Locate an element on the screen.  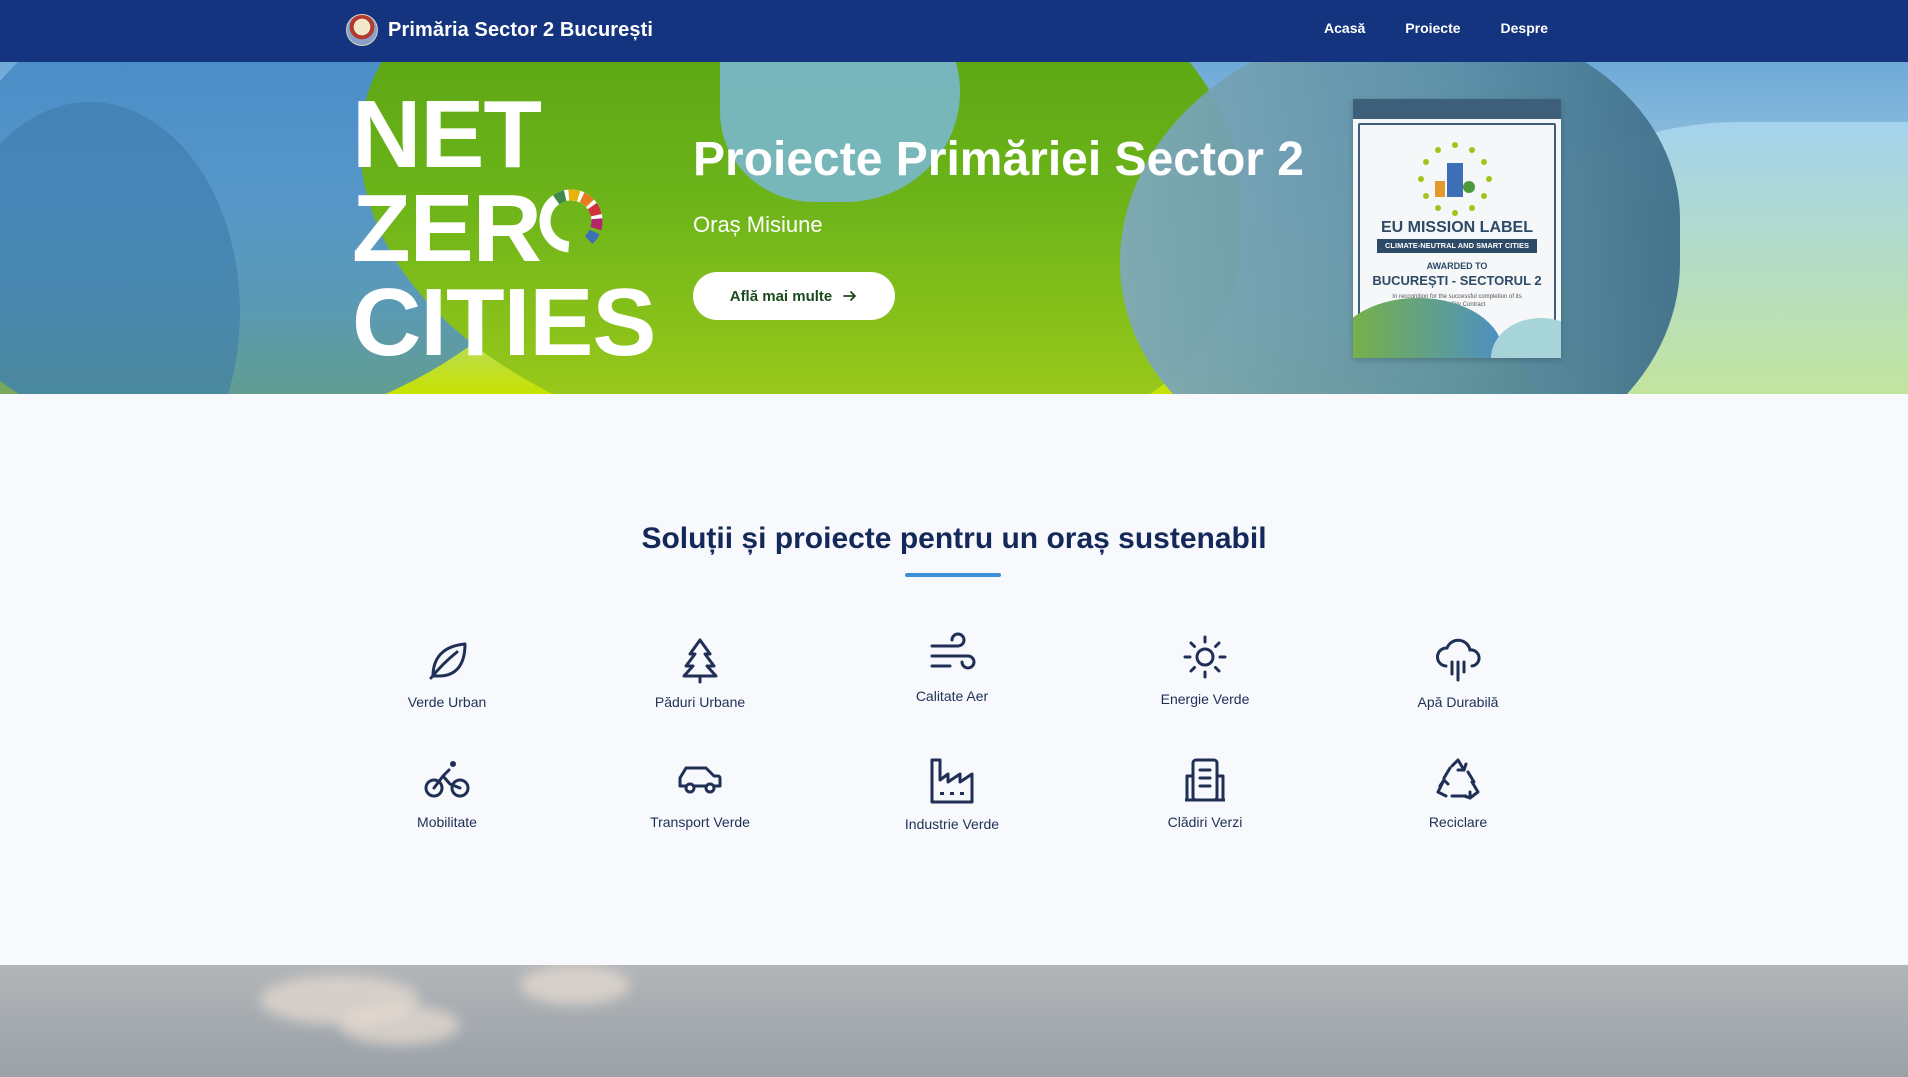
solution-label: Energie Verde is located at coordinates (1205, 699).